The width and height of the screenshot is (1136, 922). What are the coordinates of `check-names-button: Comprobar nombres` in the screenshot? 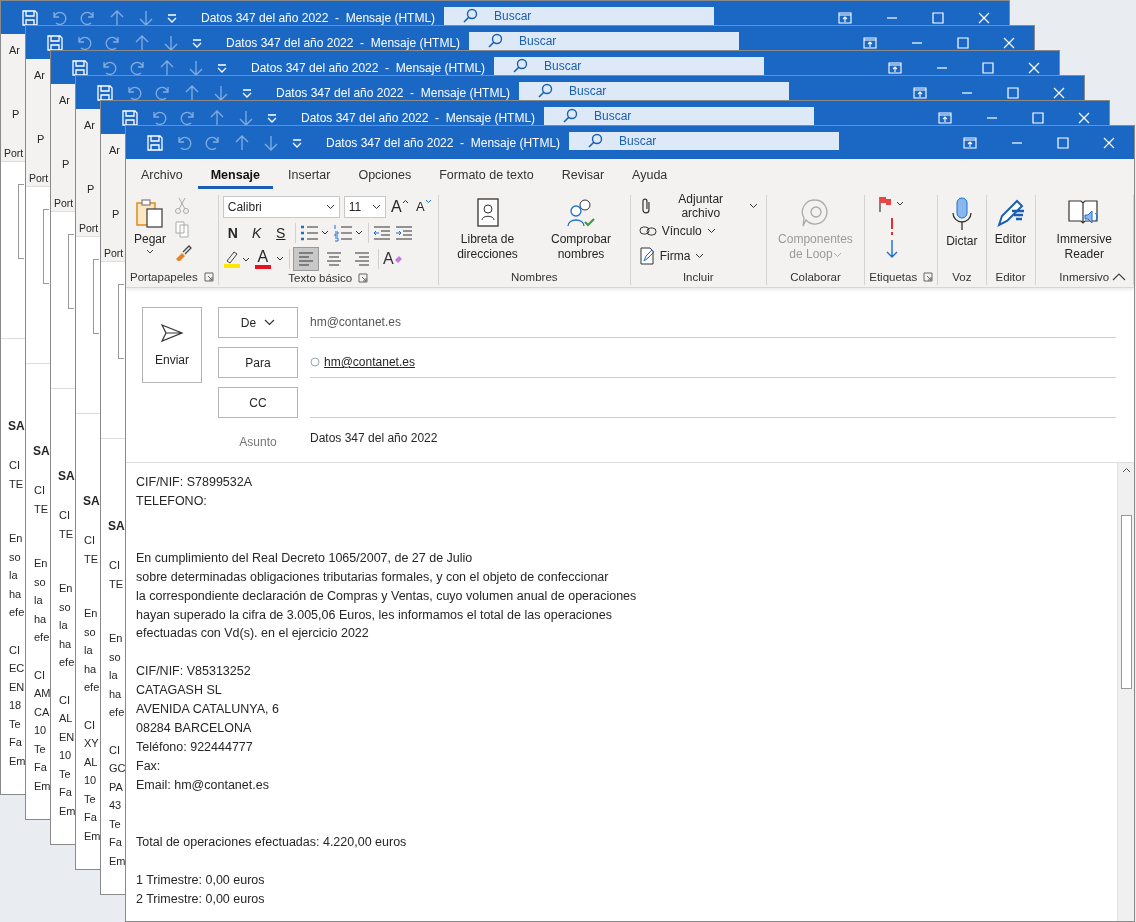 It's located at (581, 229).